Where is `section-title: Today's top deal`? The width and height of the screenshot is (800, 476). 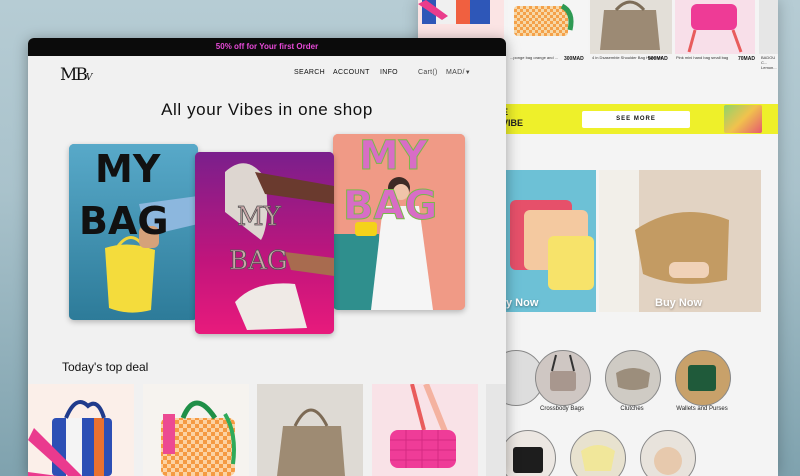 section-title: Today's top deal is located at coordinates (105, 367).